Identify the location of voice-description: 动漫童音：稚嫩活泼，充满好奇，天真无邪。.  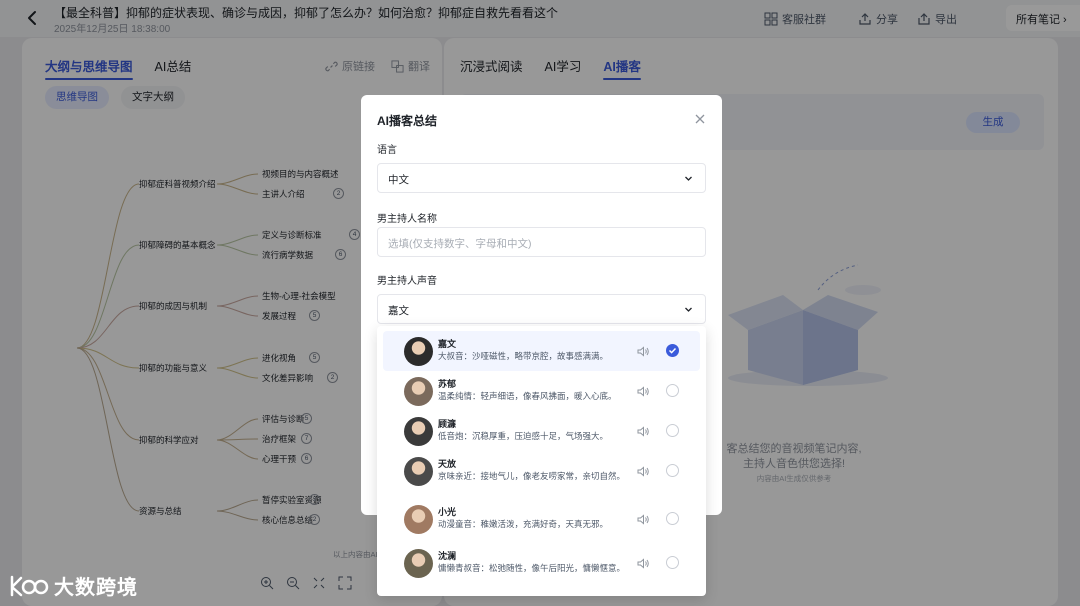
(523, 524).